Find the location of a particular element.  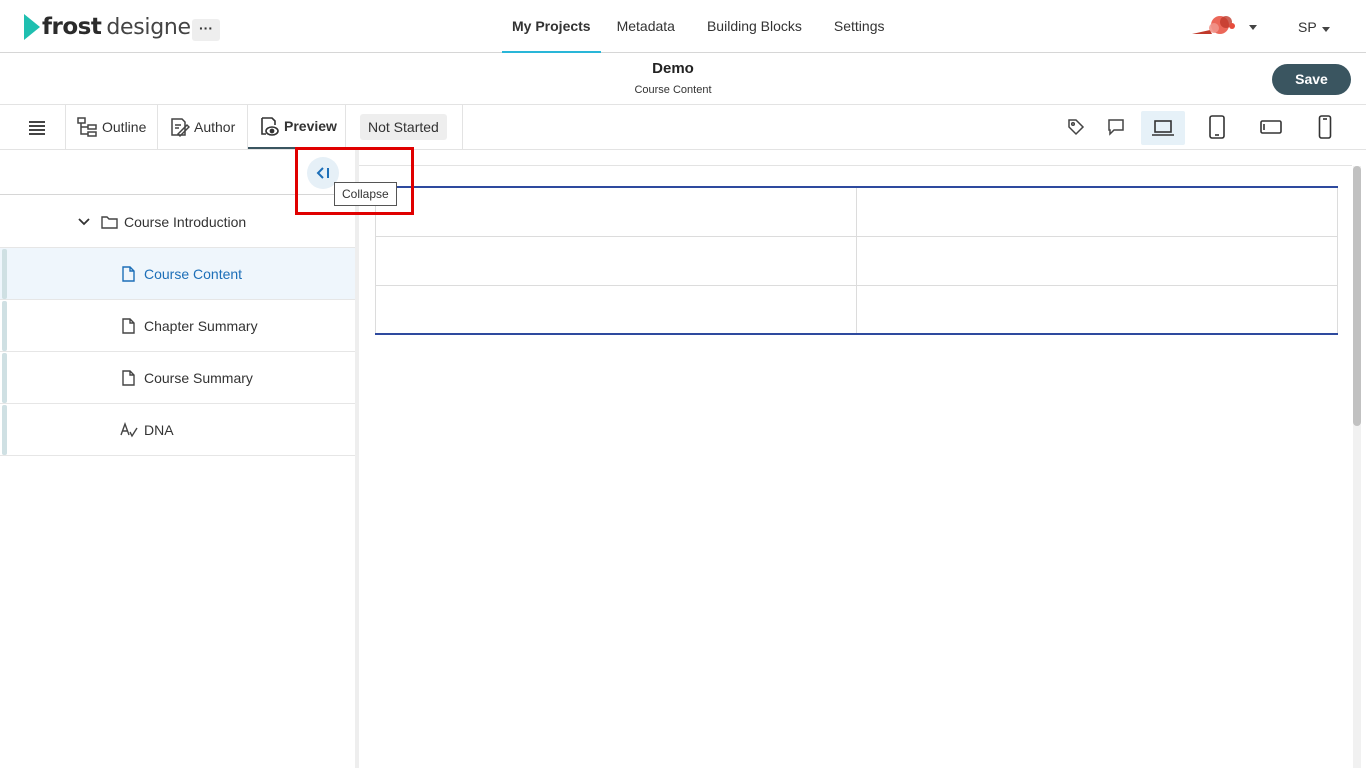

user-menu: SP is located at coordinates (1307, 27).